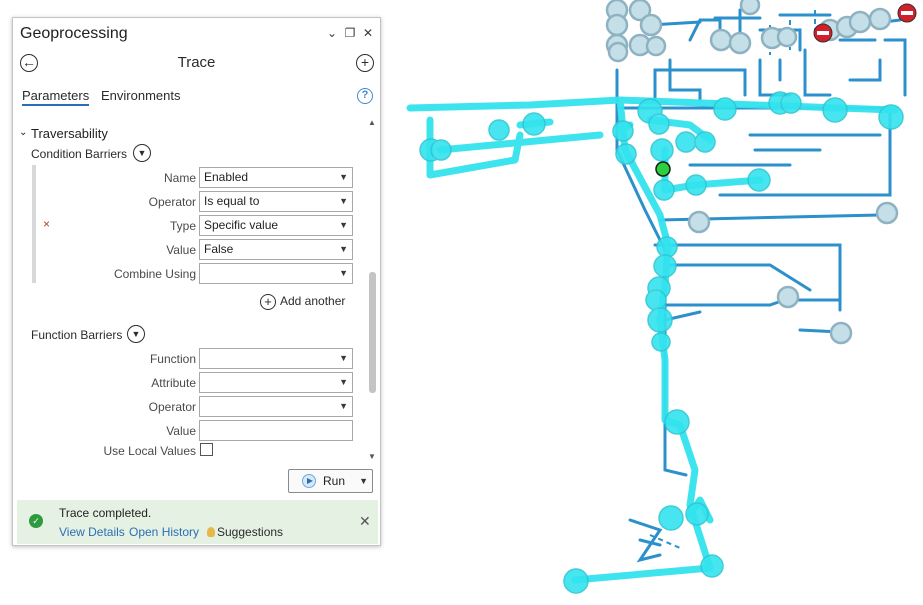 The image size is (923, 605). Describe the element at coordinates (372, 457) in the screenshot. I see `scroll-down-icon: ▼` at that location.